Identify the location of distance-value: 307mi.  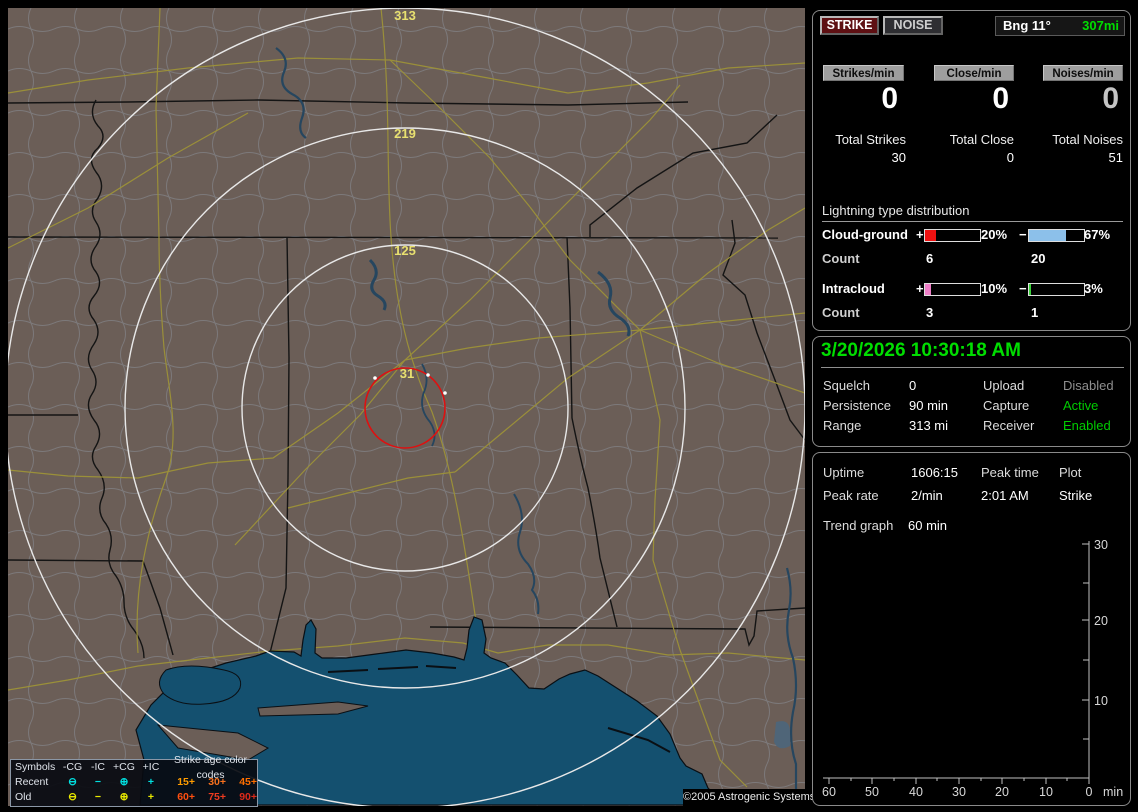
(1100, 25).